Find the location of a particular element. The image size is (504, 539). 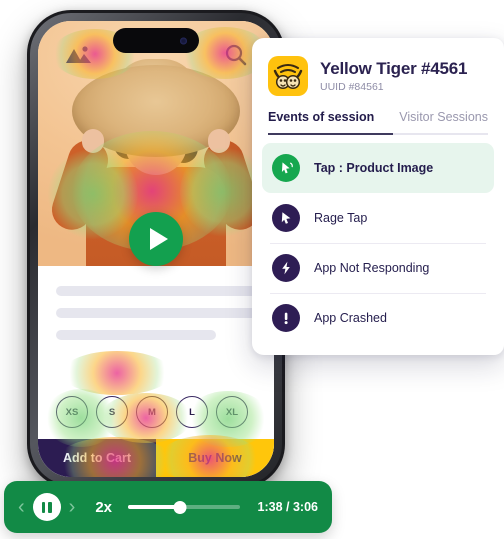

cursor-tap-icon is located at coordinates (286, 168).